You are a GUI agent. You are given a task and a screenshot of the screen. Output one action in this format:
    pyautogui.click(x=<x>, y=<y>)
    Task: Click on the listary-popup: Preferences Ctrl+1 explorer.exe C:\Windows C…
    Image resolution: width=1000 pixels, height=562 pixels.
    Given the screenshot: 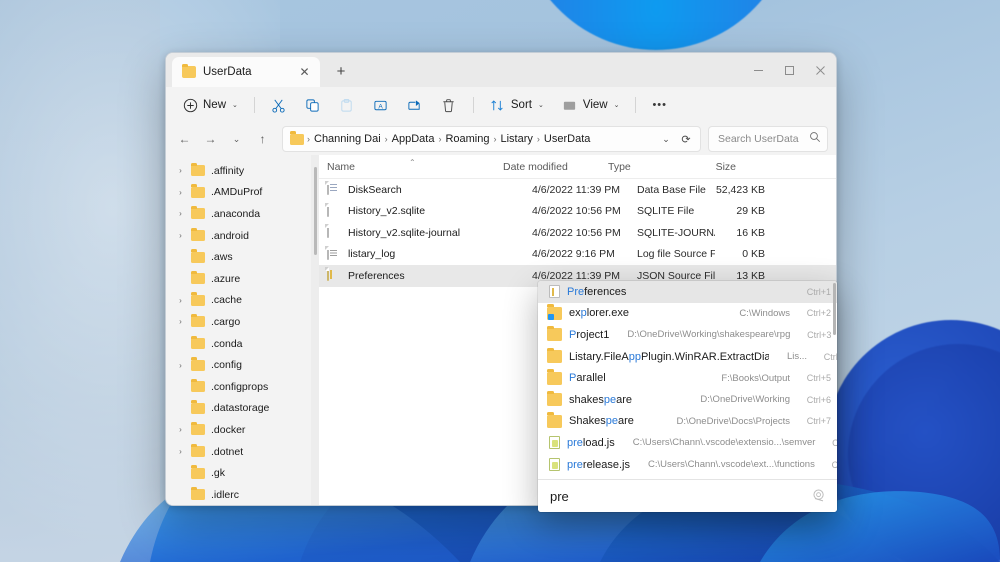 What is the action you would take?
    pyautogui.click(x=687, y=396)
    